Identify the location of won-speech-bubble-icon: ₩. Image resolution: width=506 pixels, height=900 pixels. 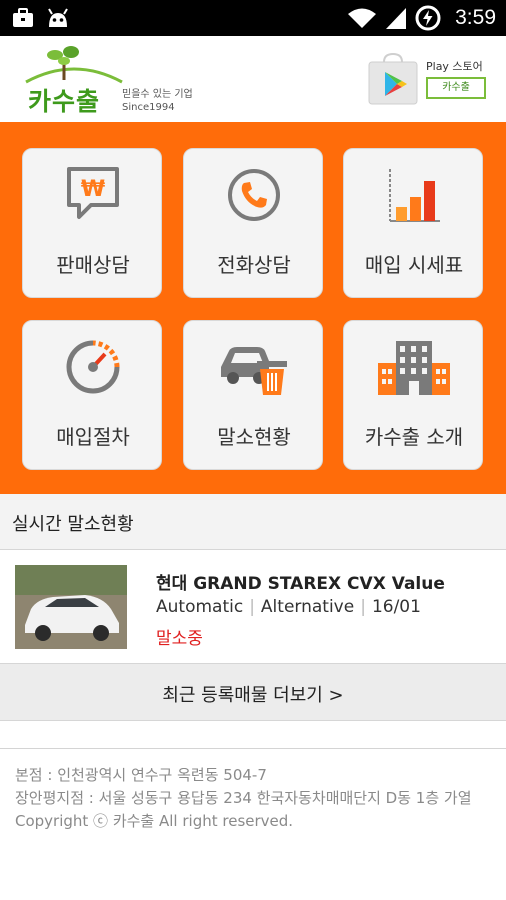
(93, 193).